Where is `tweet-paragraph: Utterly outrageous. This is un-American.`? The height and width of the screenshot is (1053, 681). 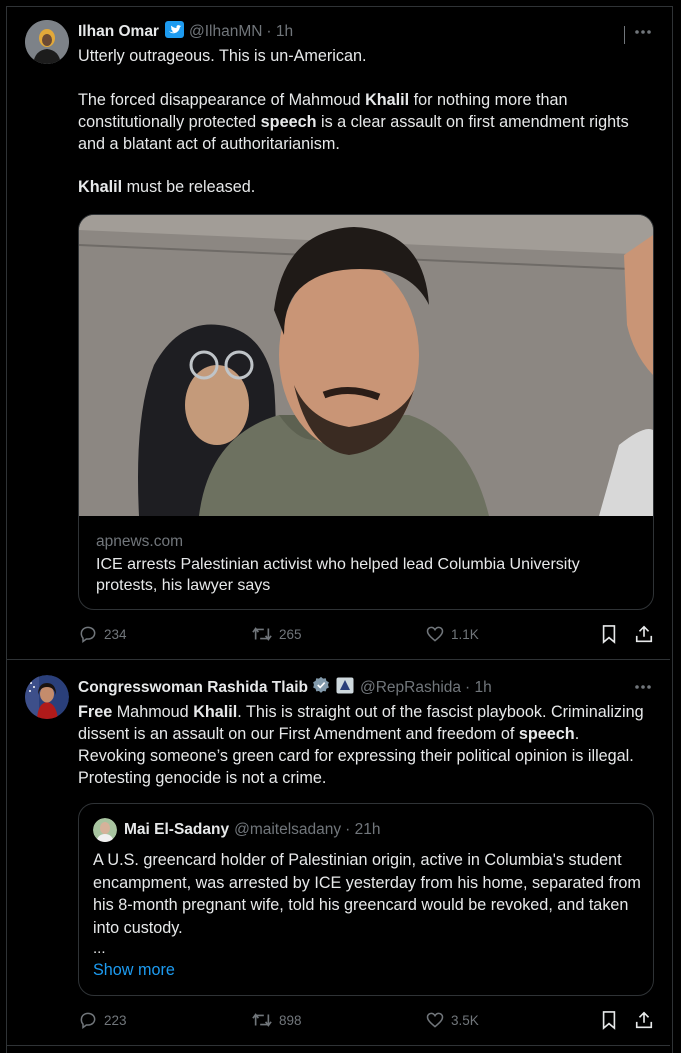
tweet-paragraph: Utterly outrageous. This is un-American. is located at coordinates (222, 56).